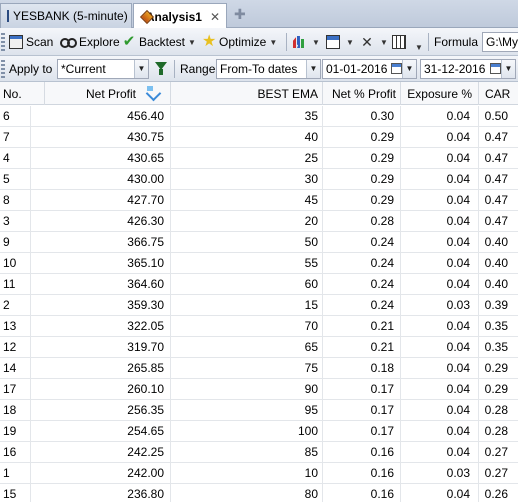  Describe the element at coordinates (215, 17) in the screenshot. I see `close-icon: ✕` at that location.